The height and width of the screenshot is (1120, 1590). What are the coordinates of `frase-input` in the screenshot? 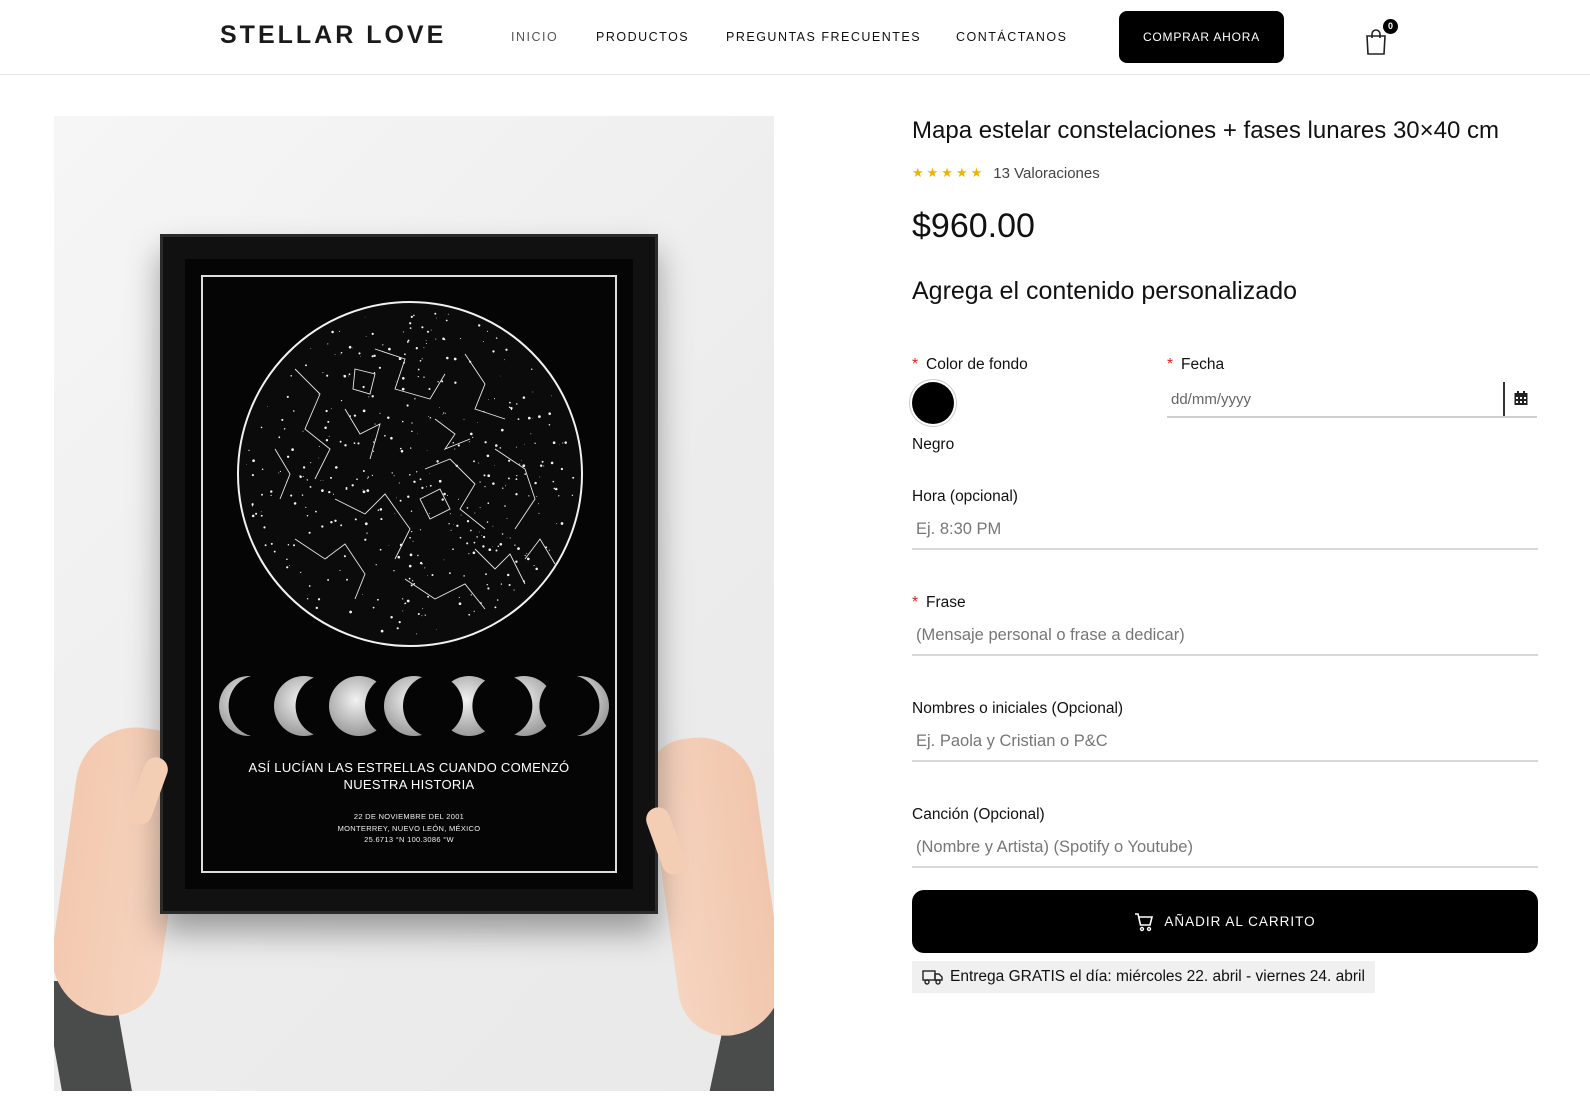 It's located at (1225, 635).